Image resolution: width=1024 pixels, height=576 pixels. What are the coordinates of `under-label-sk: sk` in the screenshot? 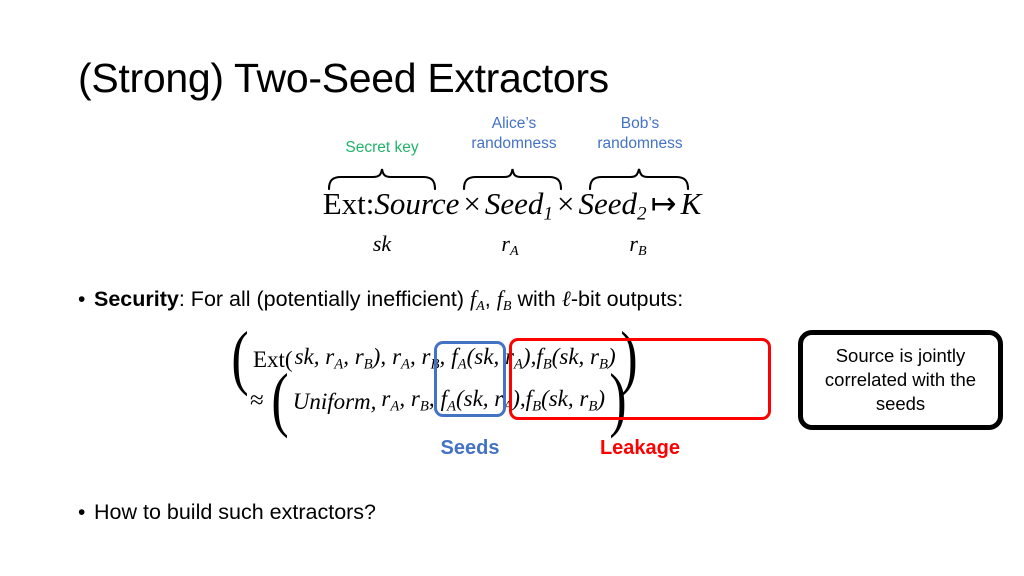 It's located at (382, 244).